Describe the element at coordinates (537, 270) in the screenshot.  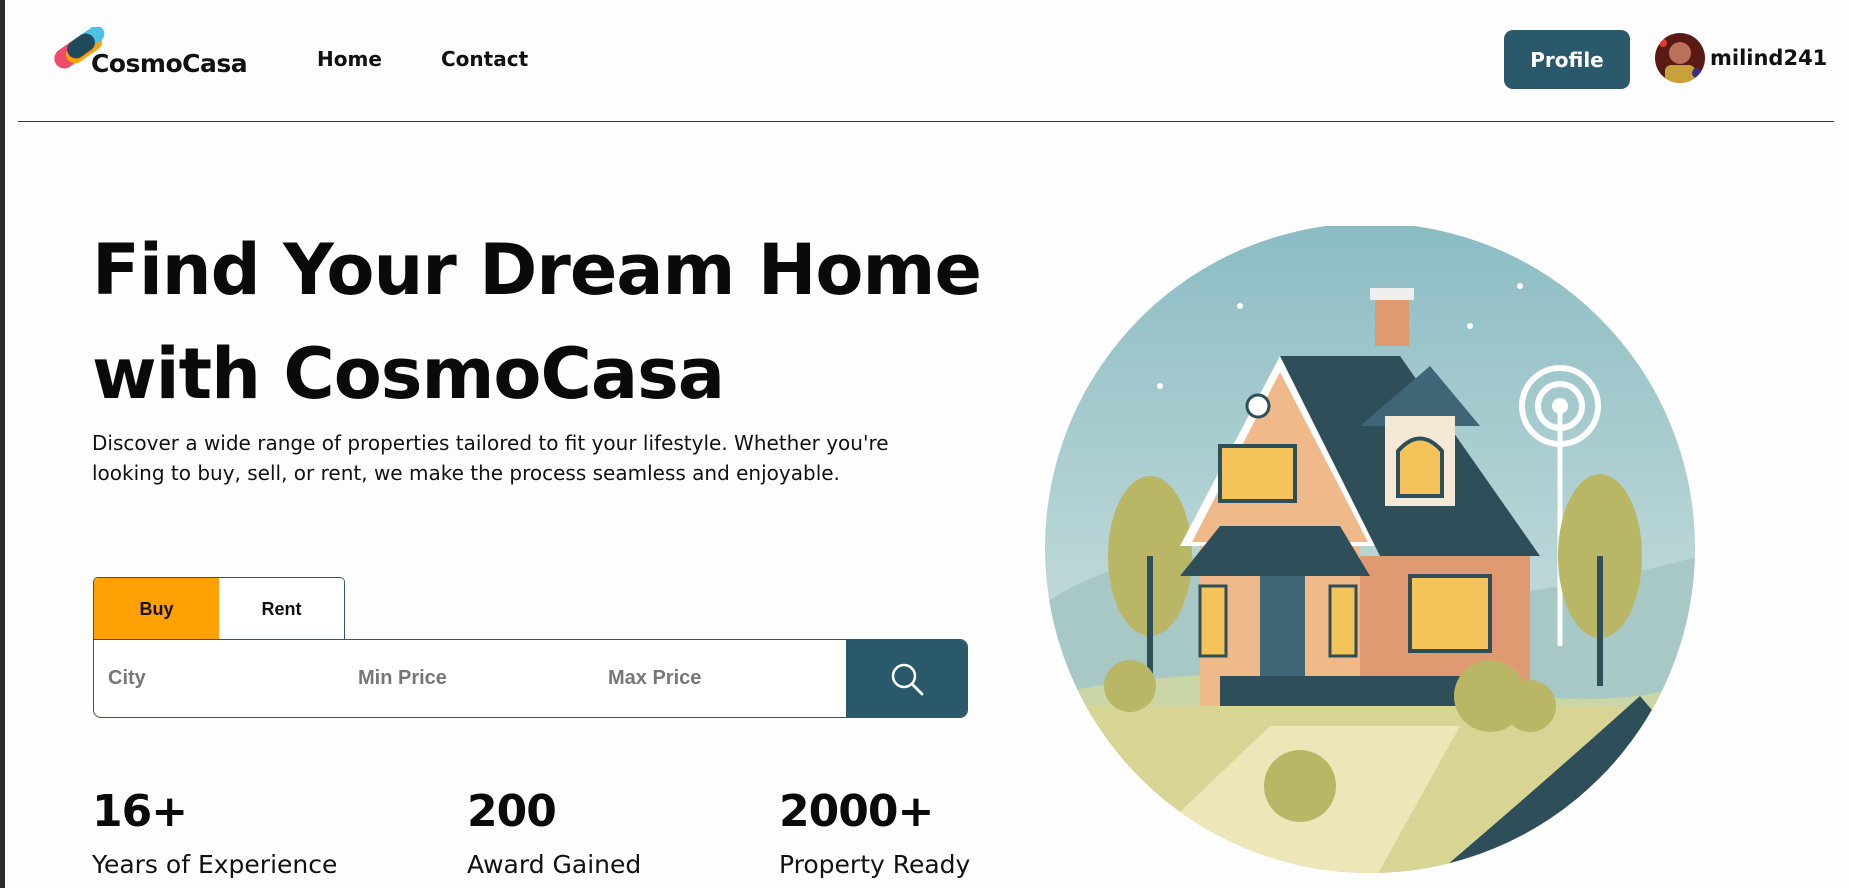
I see `hero-title-line1: Find Your Dream Home` at that location.